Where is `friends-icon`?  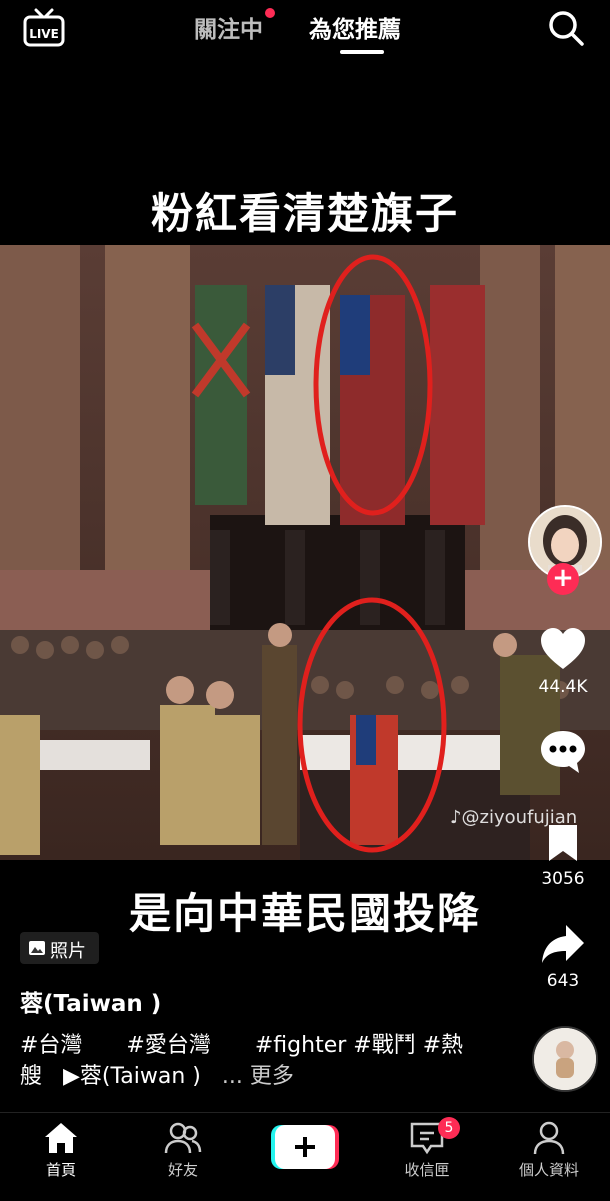 friends-icon is located at coordinates (183, 1138).